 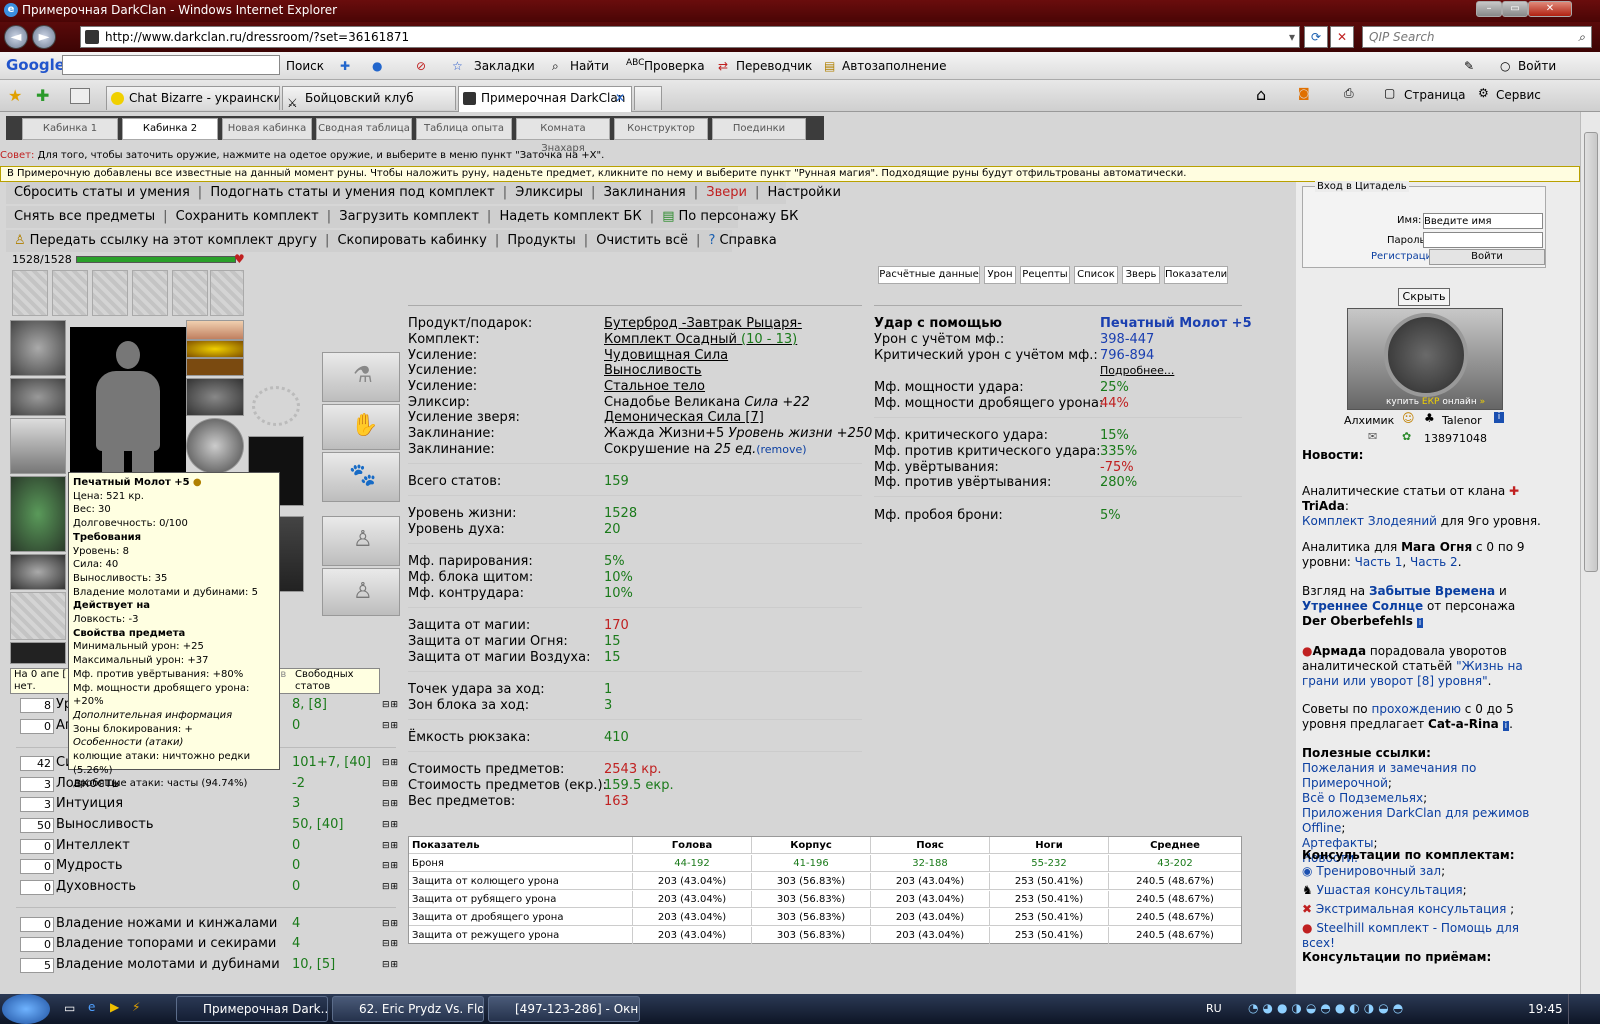 I want to click on save-set-link: Сохранить комплект, so click(x=247, y=216).